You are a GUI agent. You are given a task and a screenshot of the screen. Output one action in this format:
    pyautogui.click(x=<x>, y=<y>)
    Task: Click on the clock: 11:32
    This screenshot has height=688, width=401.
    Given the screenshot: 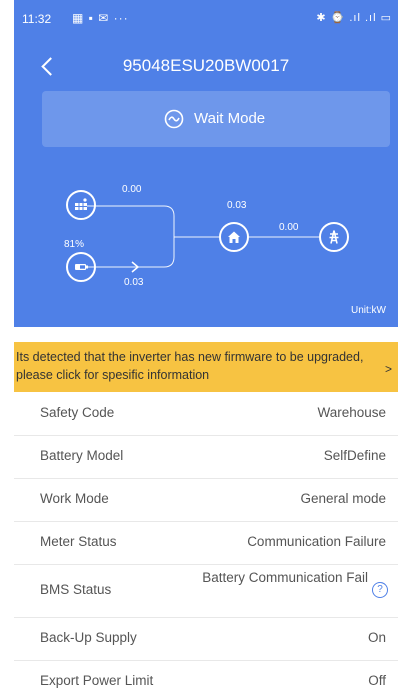 What is the action you would take?
    pyautogui.click(x=37, y=19)
    